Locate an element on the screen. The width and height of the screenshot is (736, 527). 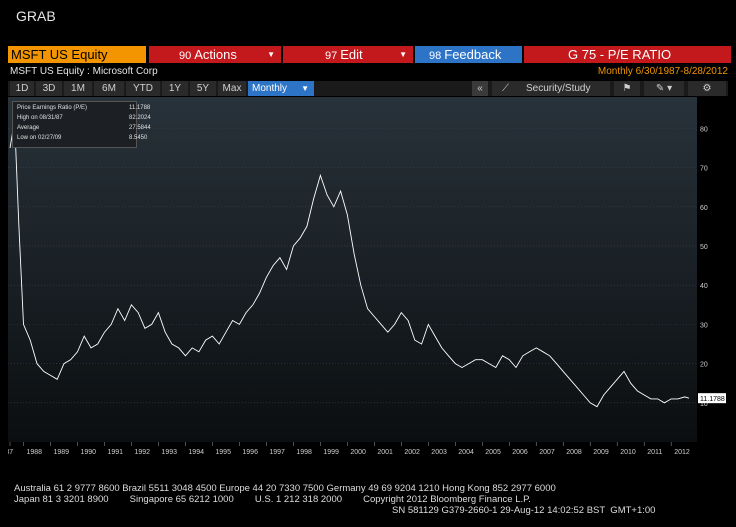
period-max-button: Max is located at coordinates (232, 88).